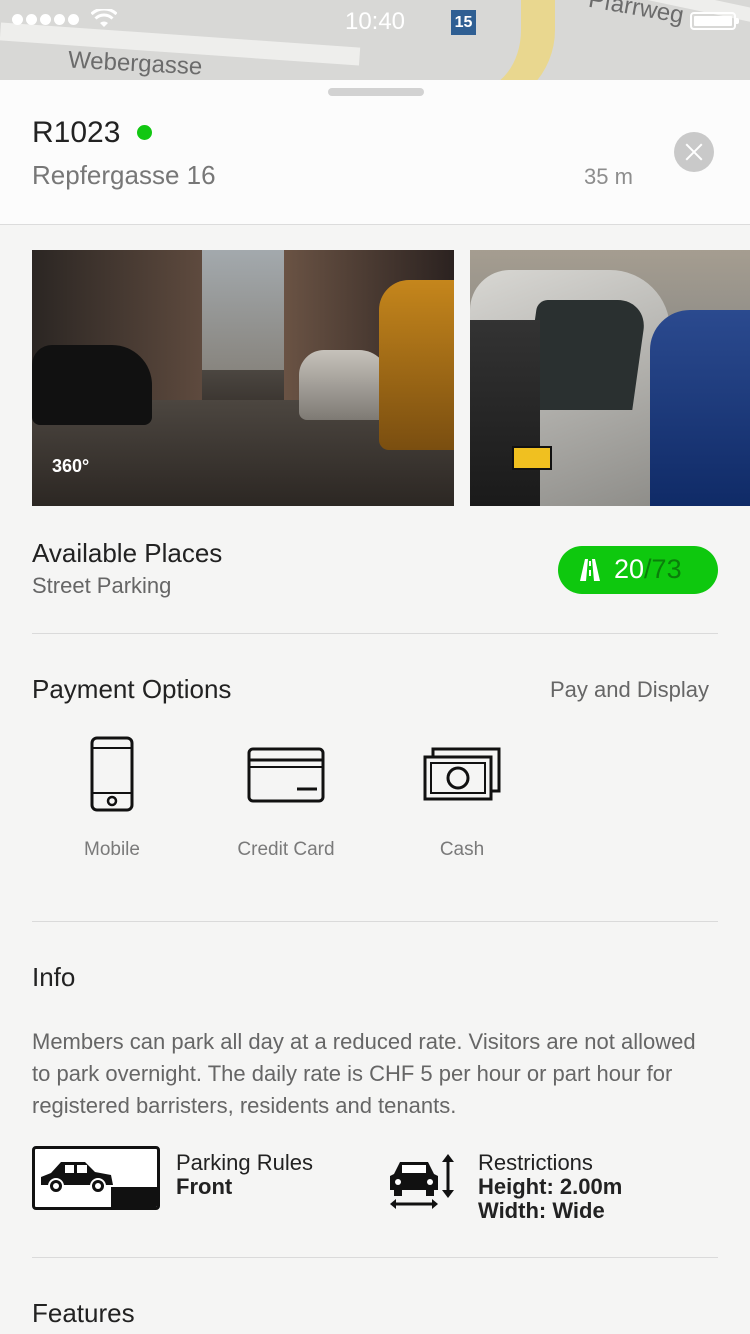 The width and height of the screenshot is (750, 1334). What do you see at coordinates (112, 849) in the screenshot?
I see `payment-option-label: Mobile` at bounding box center [112, 849].